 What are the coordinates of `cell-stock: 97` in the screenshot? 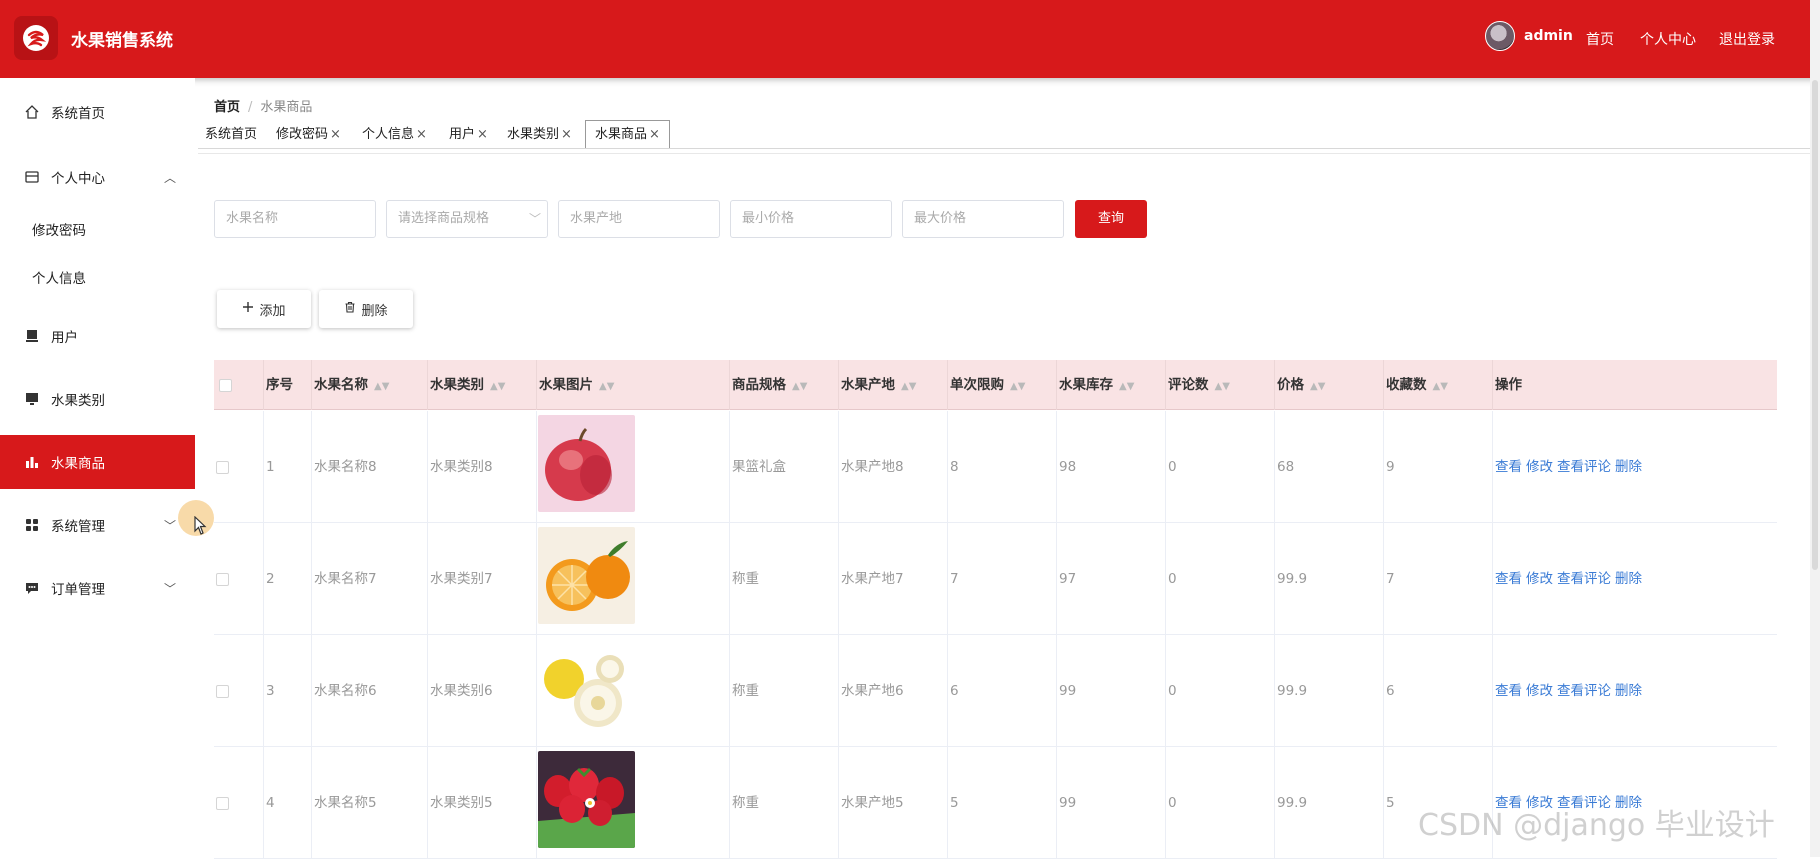 It's located at (1110, 579).